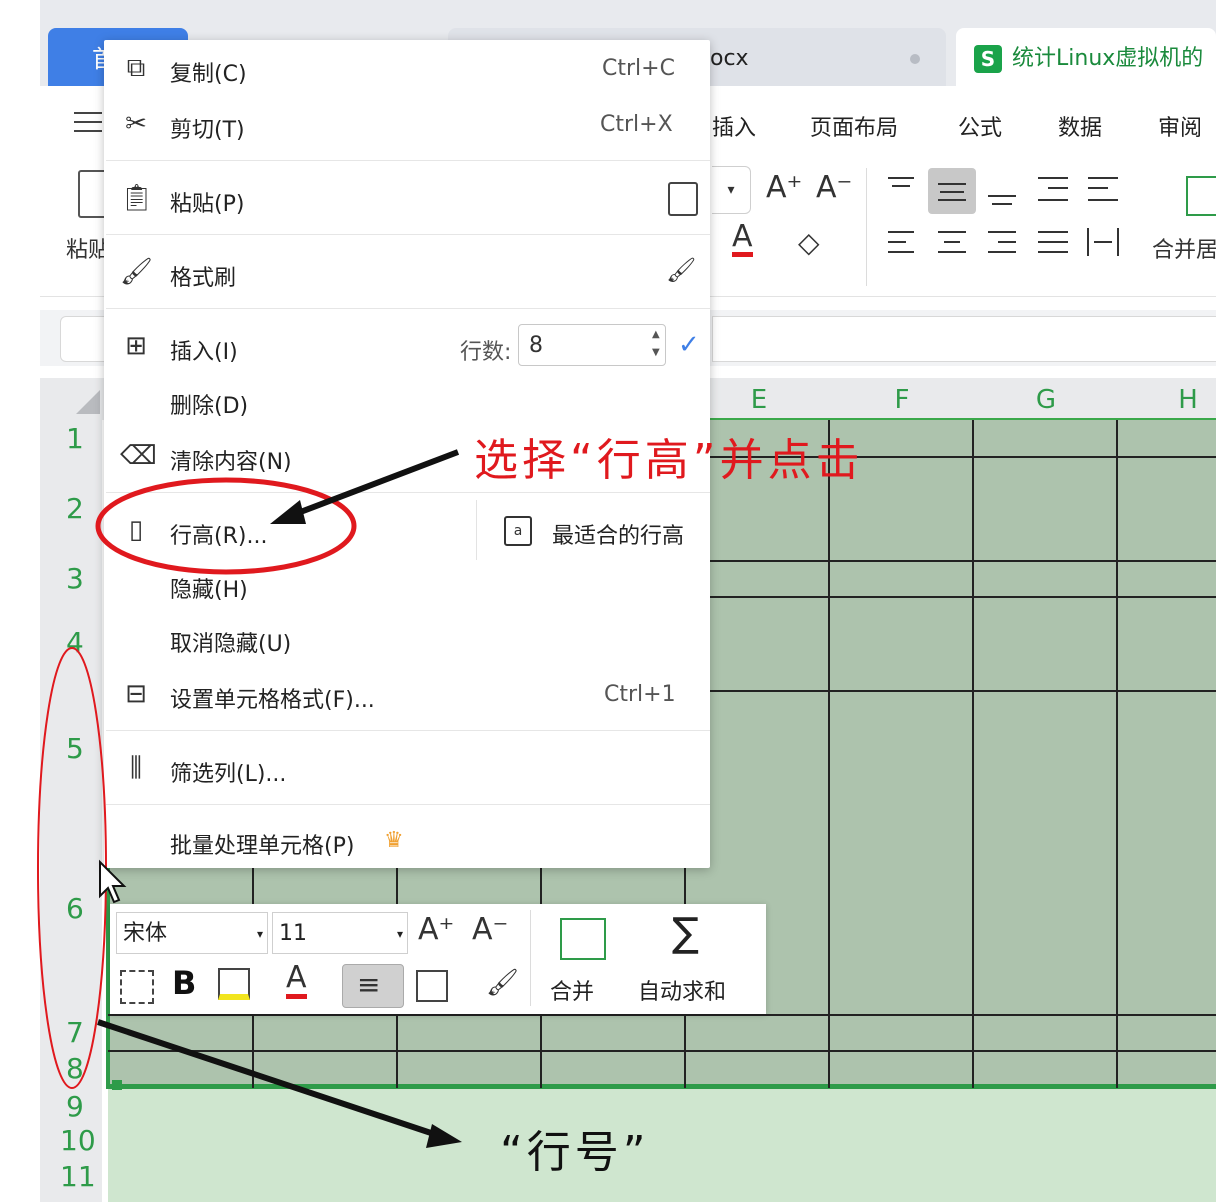 This screenshot has width=1216, height=1202. Describe the element at coordinates (208, 72) in the screenshot. I see `menu-item-copy: 复制(C)` at that location.